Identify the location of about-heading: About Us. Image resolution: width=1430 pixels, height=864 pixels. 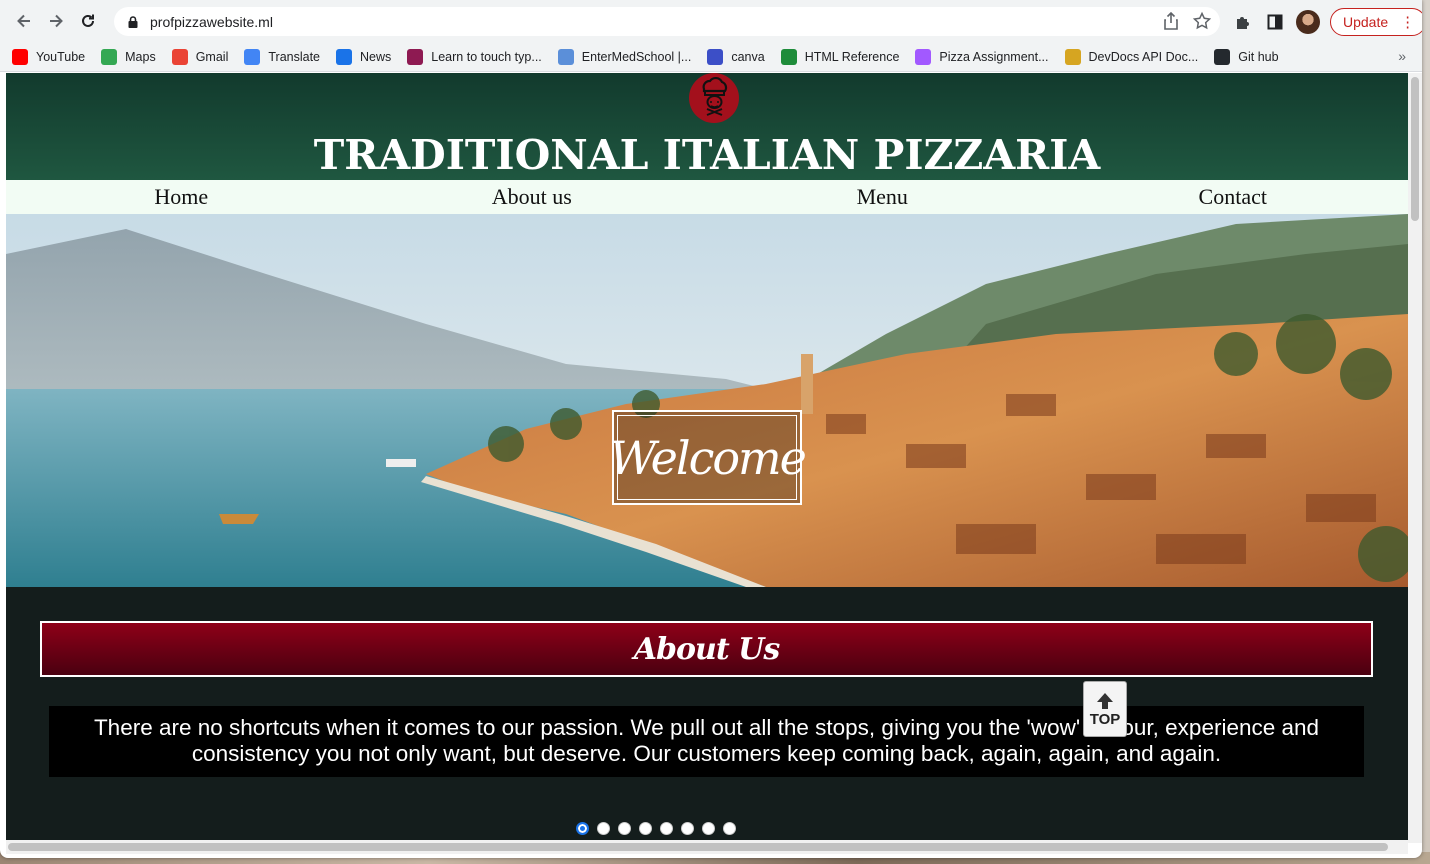
(706, 649).